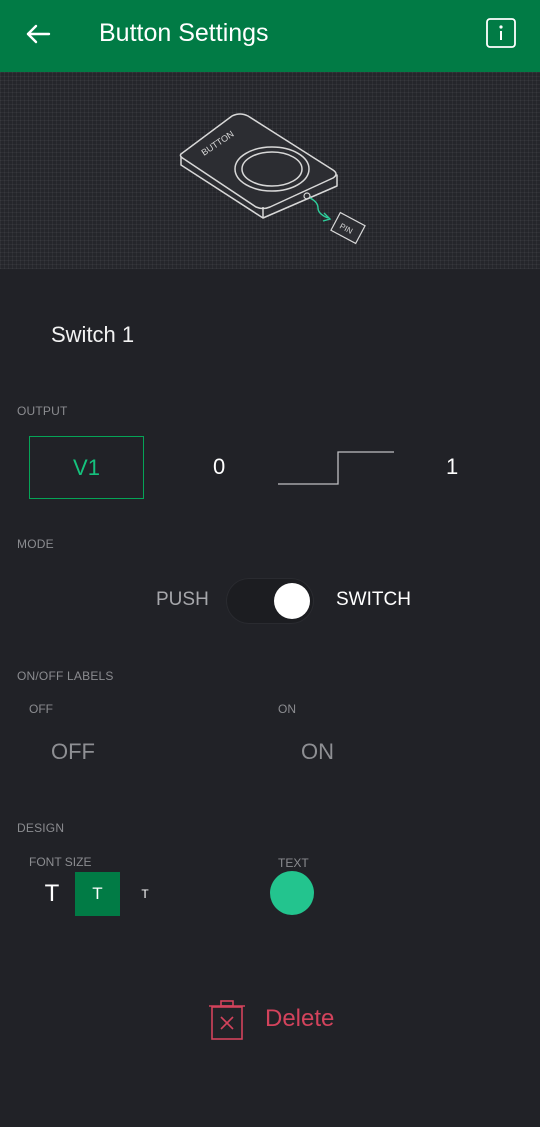 The width and height of the screenshot is (540, 1127). I want to click on pin-value: V1, so click(86, 467).